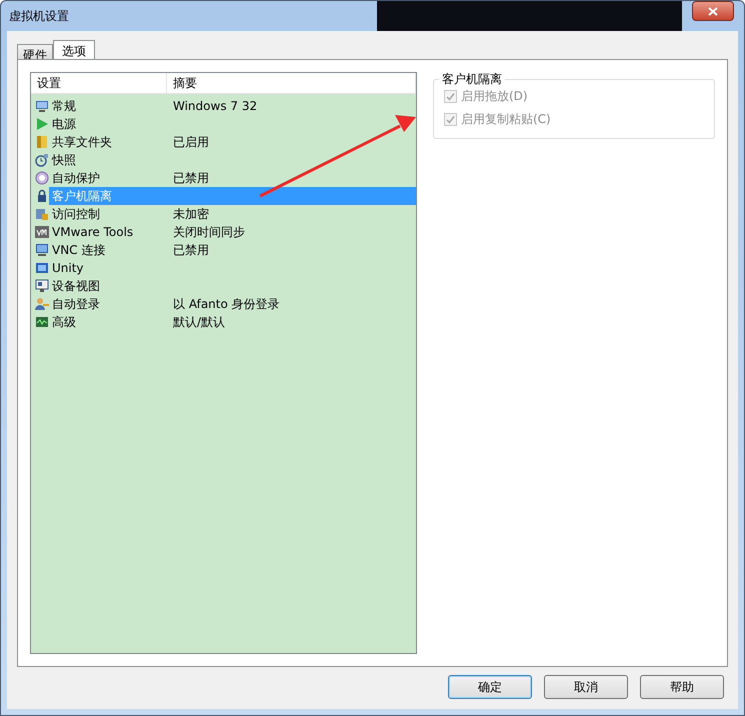 This screenshot has height=716, width=745. What do you see at coordinates (74, 49) in the screenshot?
I see `tab: 选项` at bounding box center [74, 49].